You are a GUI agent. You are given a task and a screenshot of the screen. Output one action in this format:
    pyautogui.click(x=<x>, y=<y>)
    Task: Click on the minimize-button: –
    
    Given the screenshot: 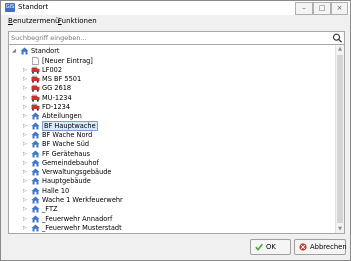 What is the action you would take?
    pyautogui.click(x=304, y=8)
    